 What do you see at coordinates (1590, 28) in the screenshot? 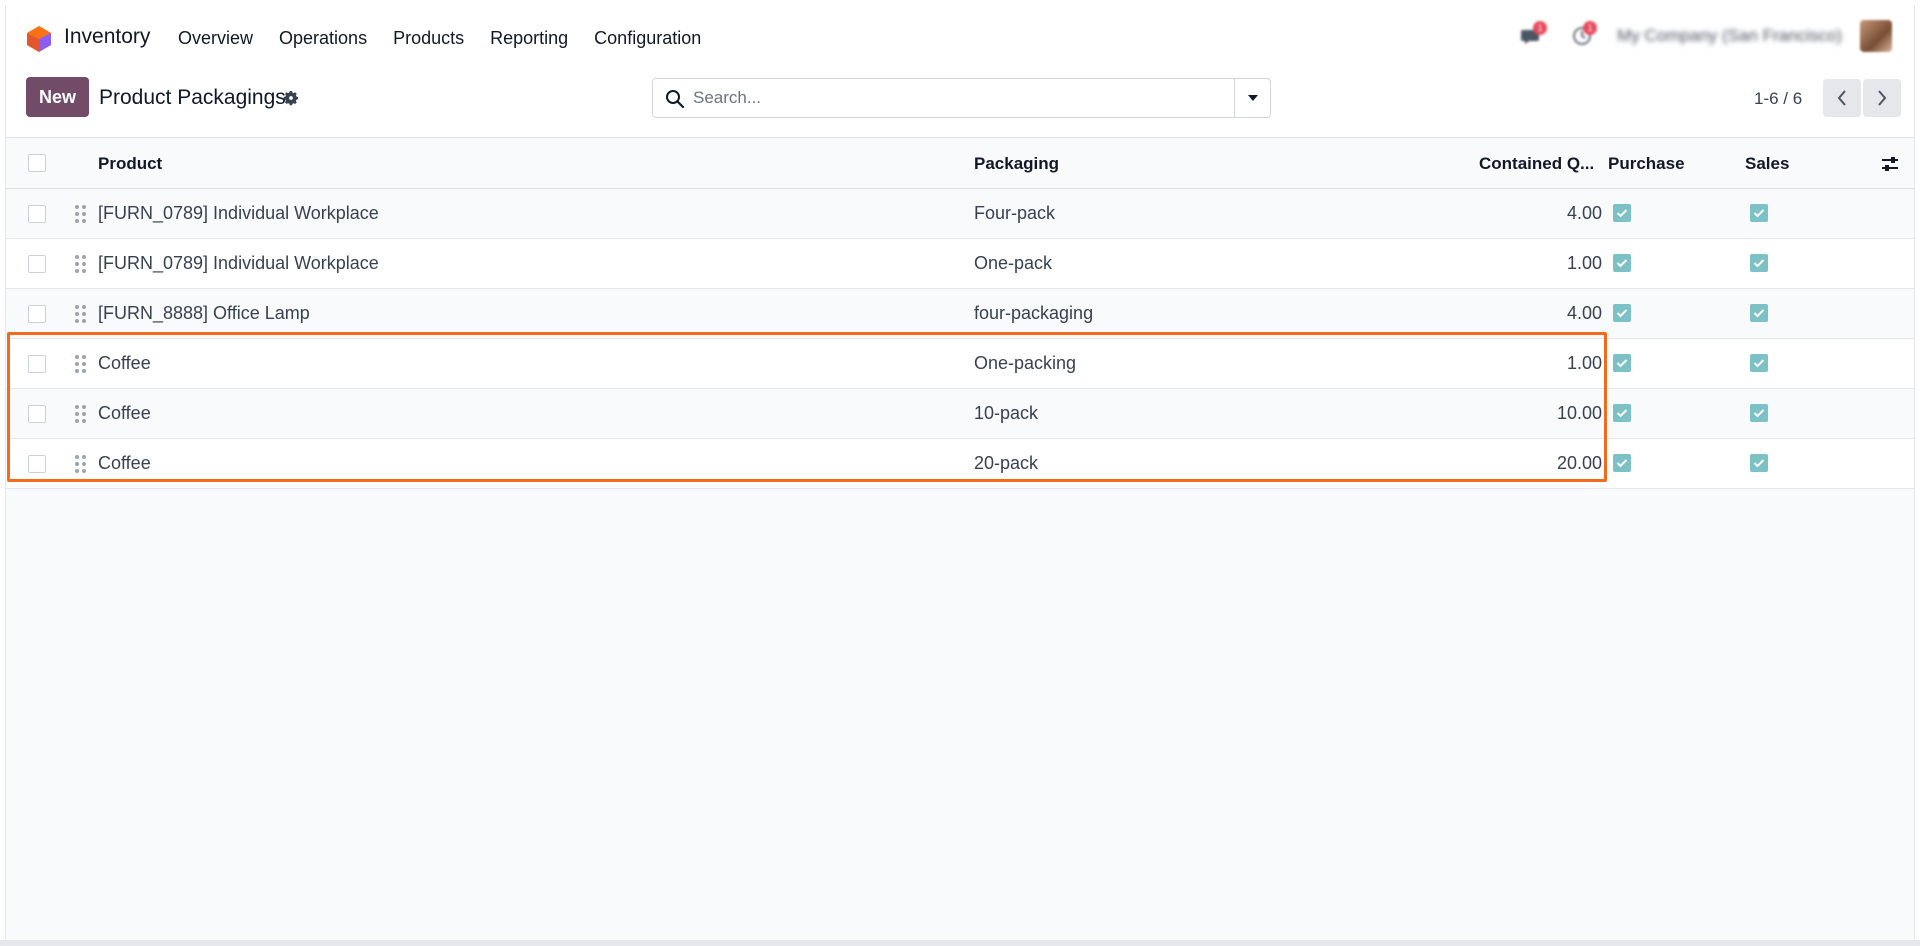
I see `activities-badge: 1` at bounding box center [1590, 28].